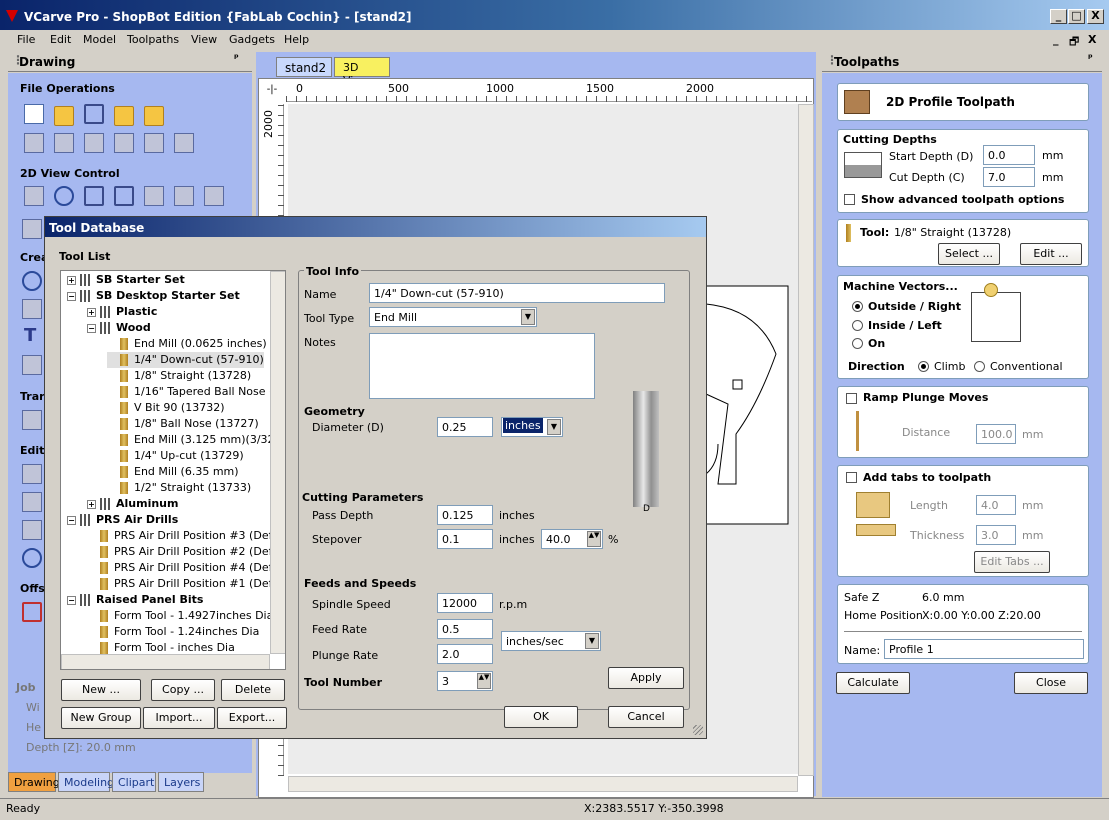  I want to click on zoom-icon, so click(64, 196).